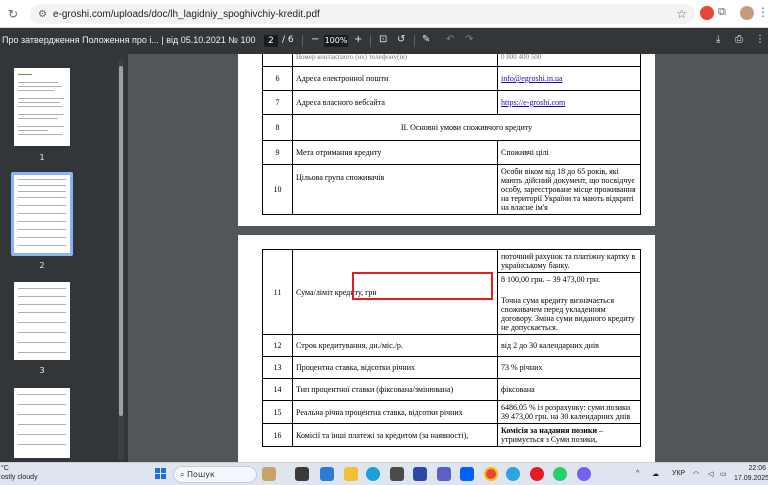 The image size is (768, 485). I want to click on file-explorer-icon, so click(351, 474).